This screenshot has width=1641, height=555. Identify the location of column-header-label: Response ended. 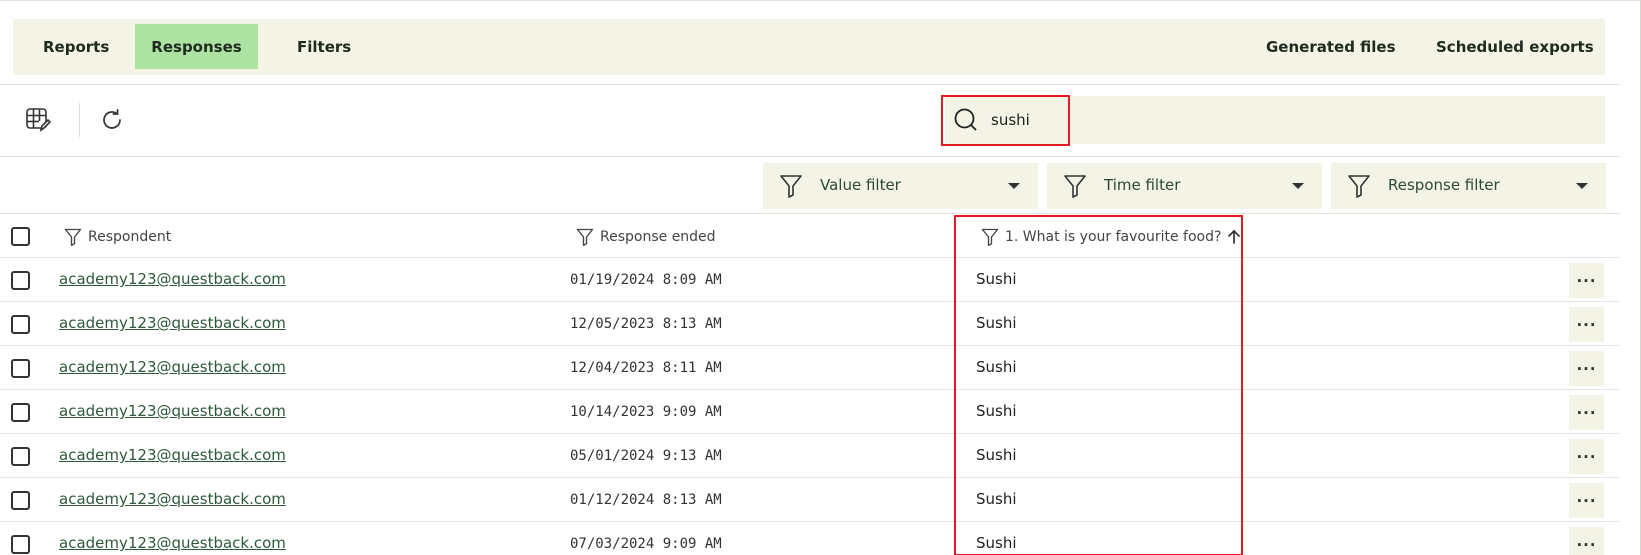
(658, 237).